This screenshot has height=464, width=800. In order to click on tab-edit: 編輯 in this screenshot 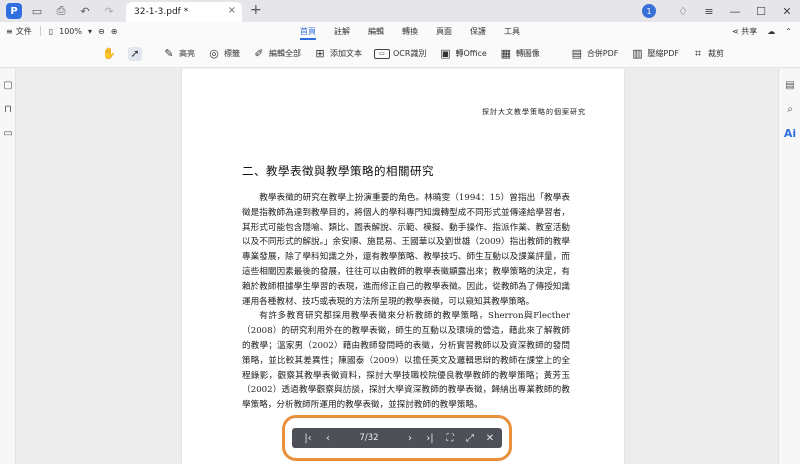, I will do `click(376, 31)`.